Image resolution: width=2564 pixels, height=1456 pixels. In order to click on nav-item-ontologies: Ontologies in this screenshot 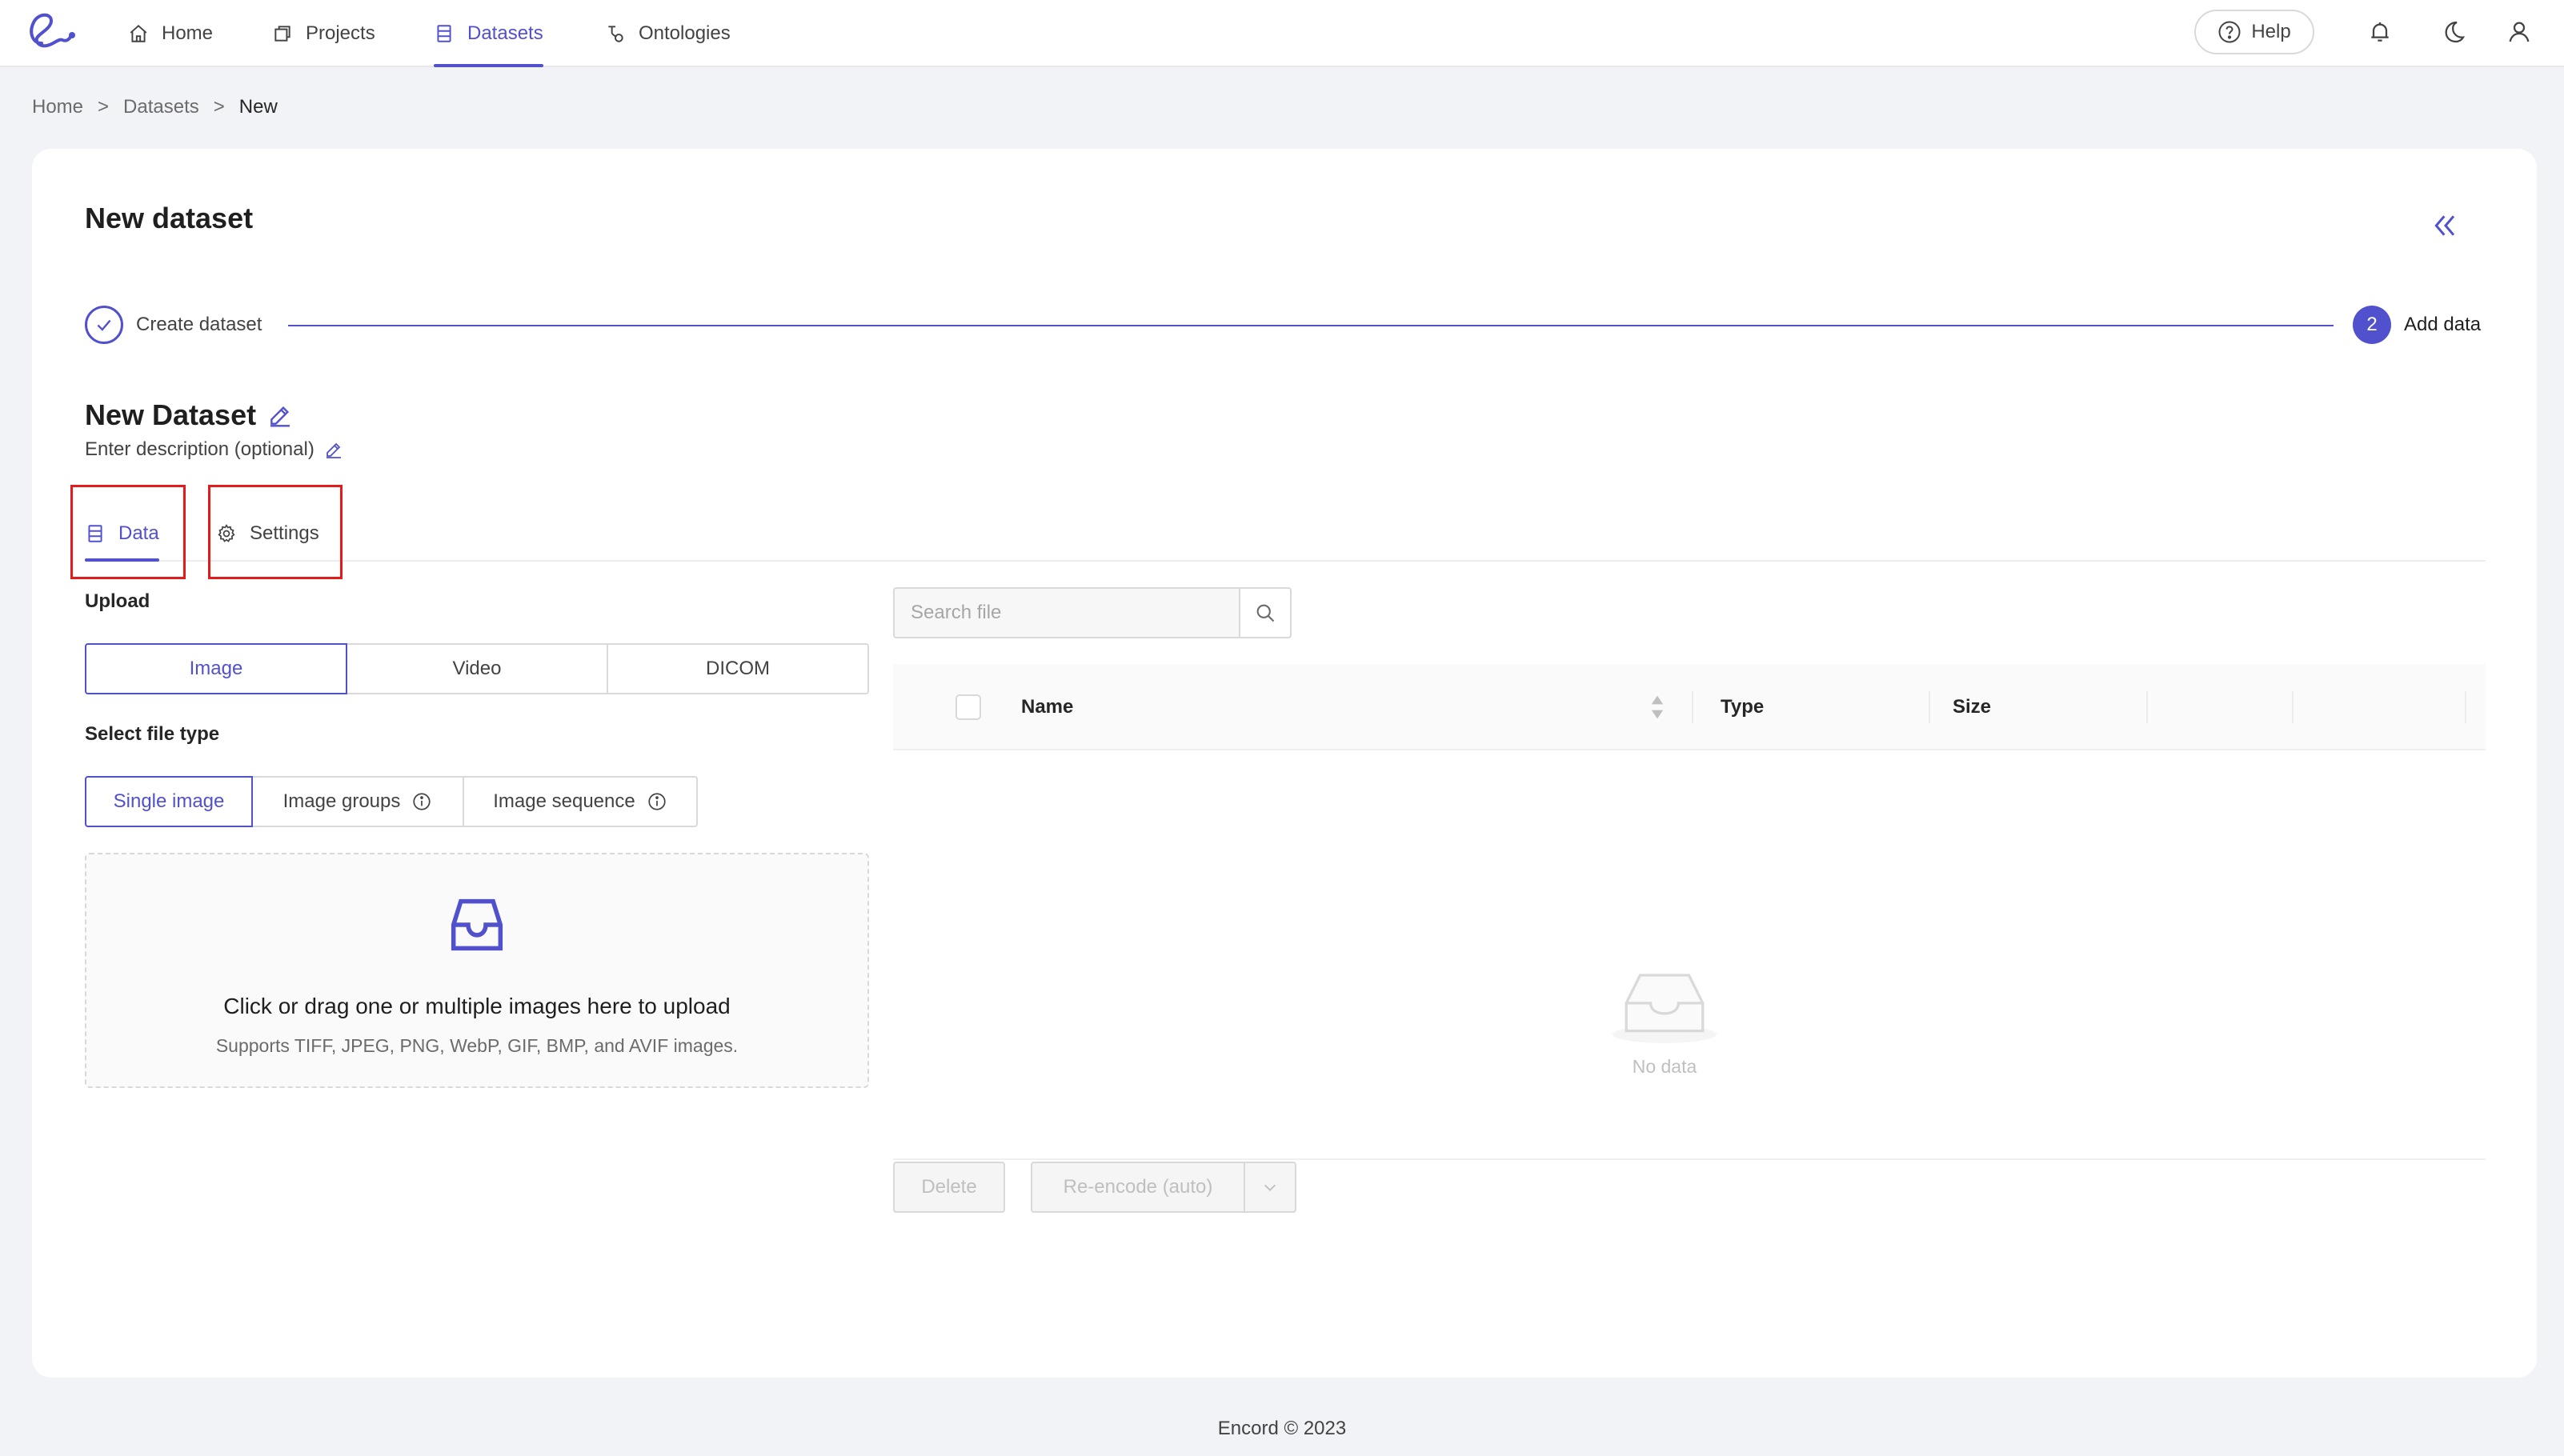, I will do `click(668, 33)`.